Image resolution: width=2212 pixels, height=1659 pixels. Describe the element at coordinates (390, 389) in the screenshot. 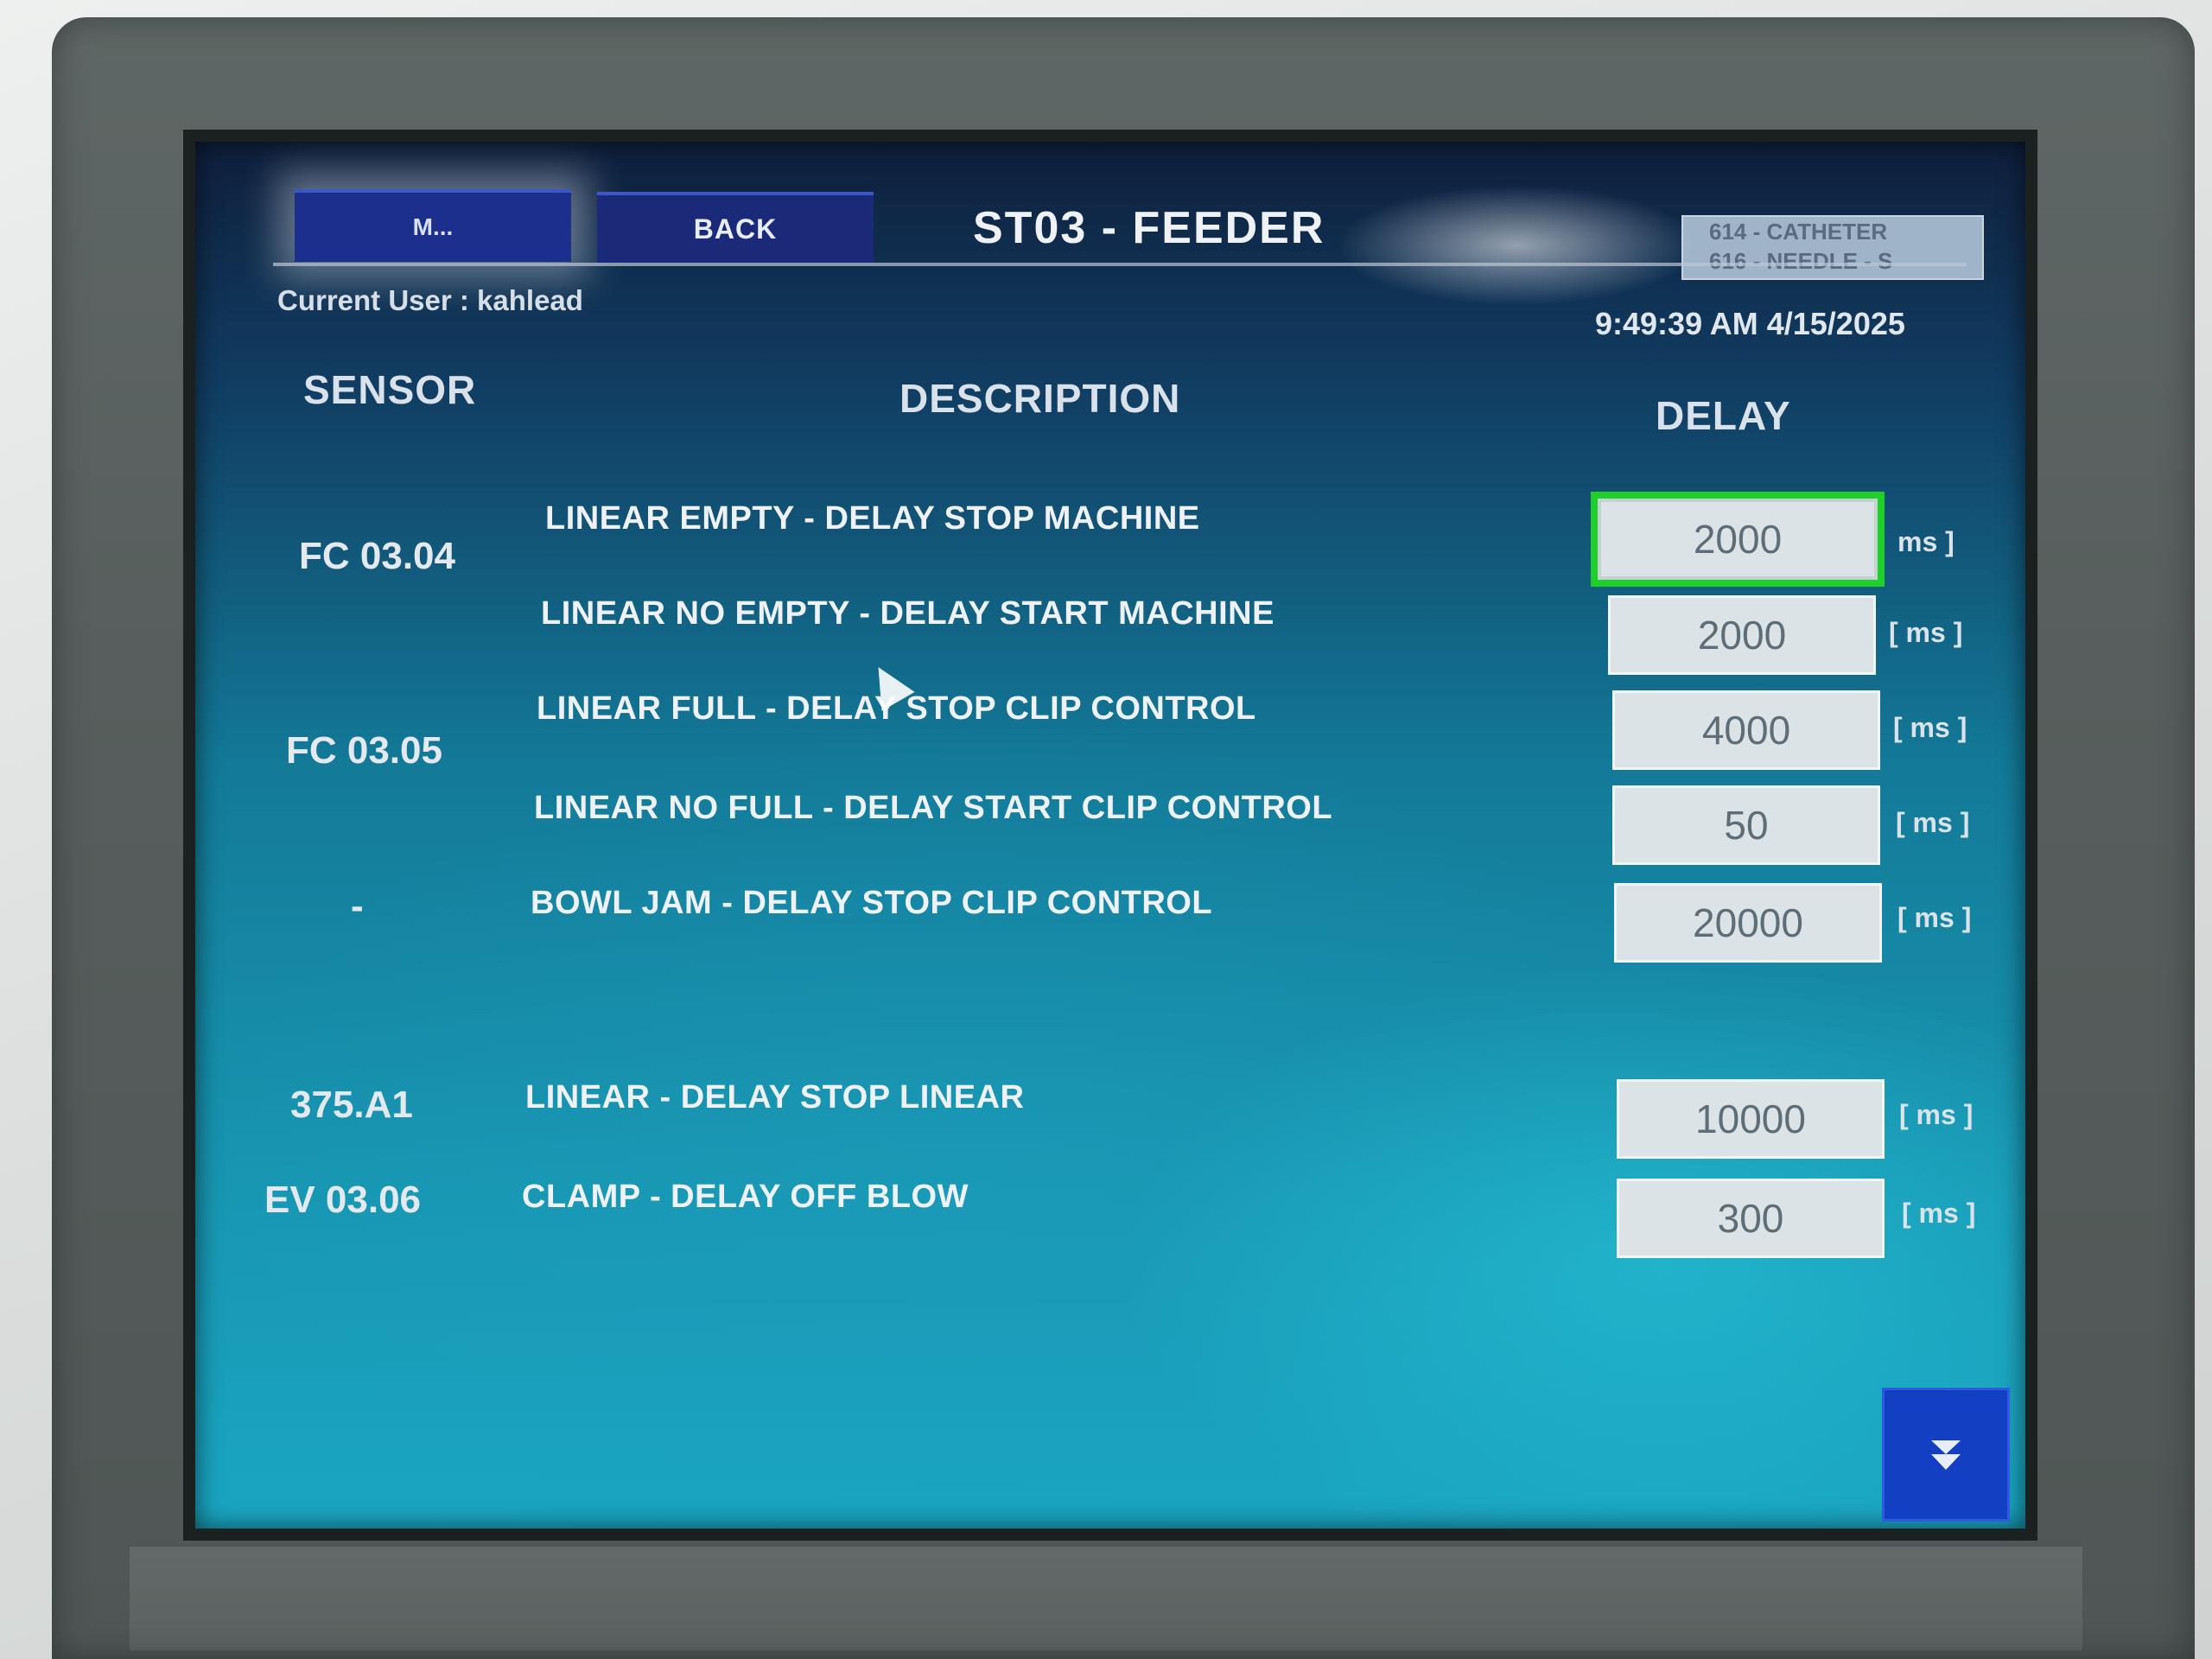

I see `column-header-sensor: SENSOR` at that location.